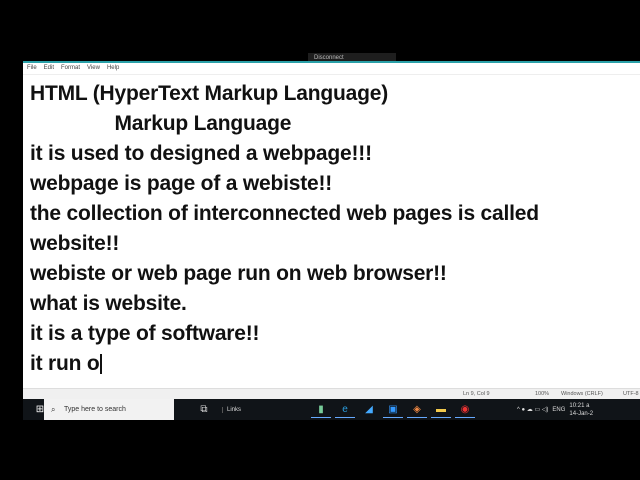 Image resolution: width=640 pixels, height=480 pixels. I want to click on recorder-icon: ◉, so click(465, 410).